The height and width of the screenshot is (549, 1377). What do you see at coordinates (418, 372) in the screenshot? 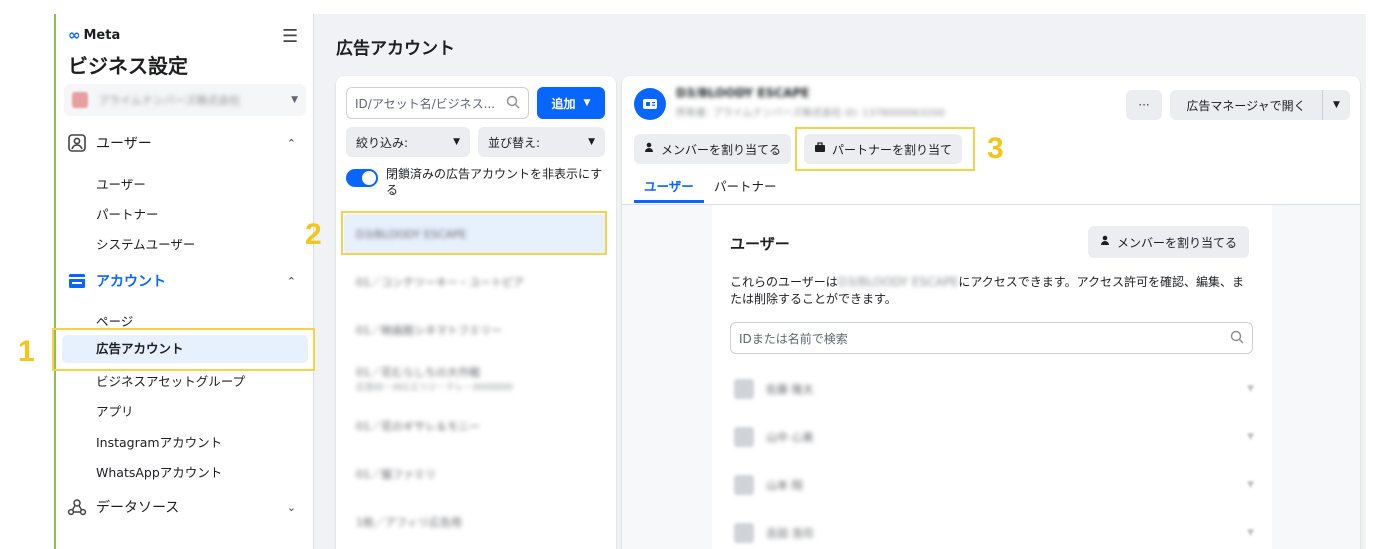
I see `account-name: 01／花むらしちの大作戦` at bounding box center [418, 372].